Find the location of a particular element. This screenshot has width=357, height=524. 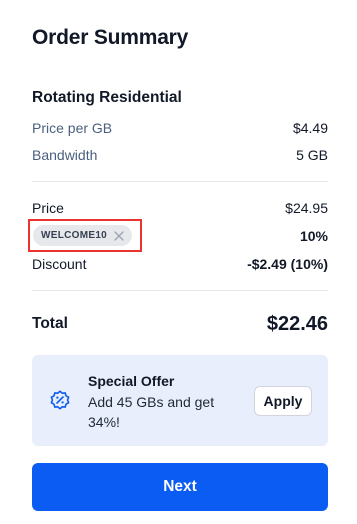

discount-label: Discount is located at coordinates (59, 264).